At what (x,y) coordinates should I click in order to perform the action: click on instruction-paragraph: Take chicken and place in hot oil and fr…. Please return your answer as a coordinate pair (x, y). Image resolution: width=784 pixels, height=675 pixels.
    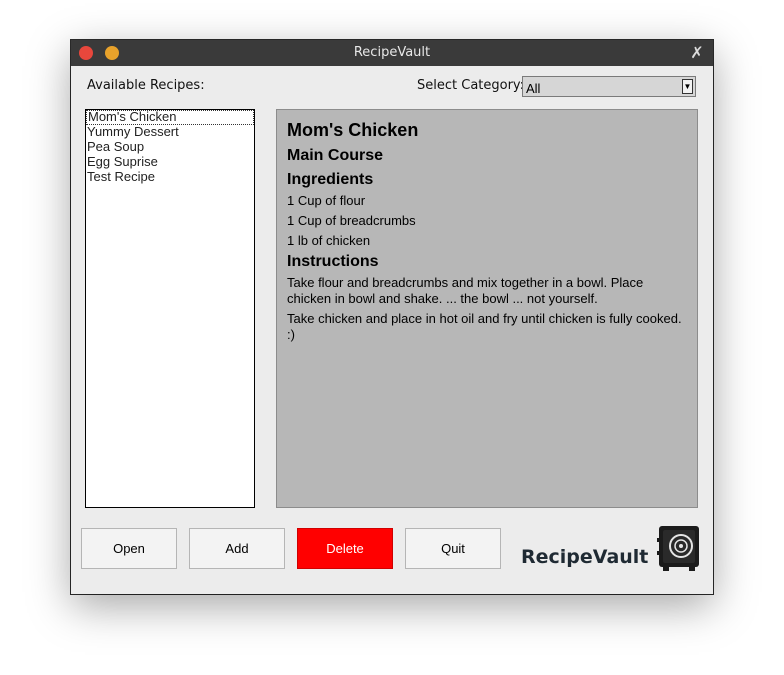
    Looking at the image, I should click on (484, 326).